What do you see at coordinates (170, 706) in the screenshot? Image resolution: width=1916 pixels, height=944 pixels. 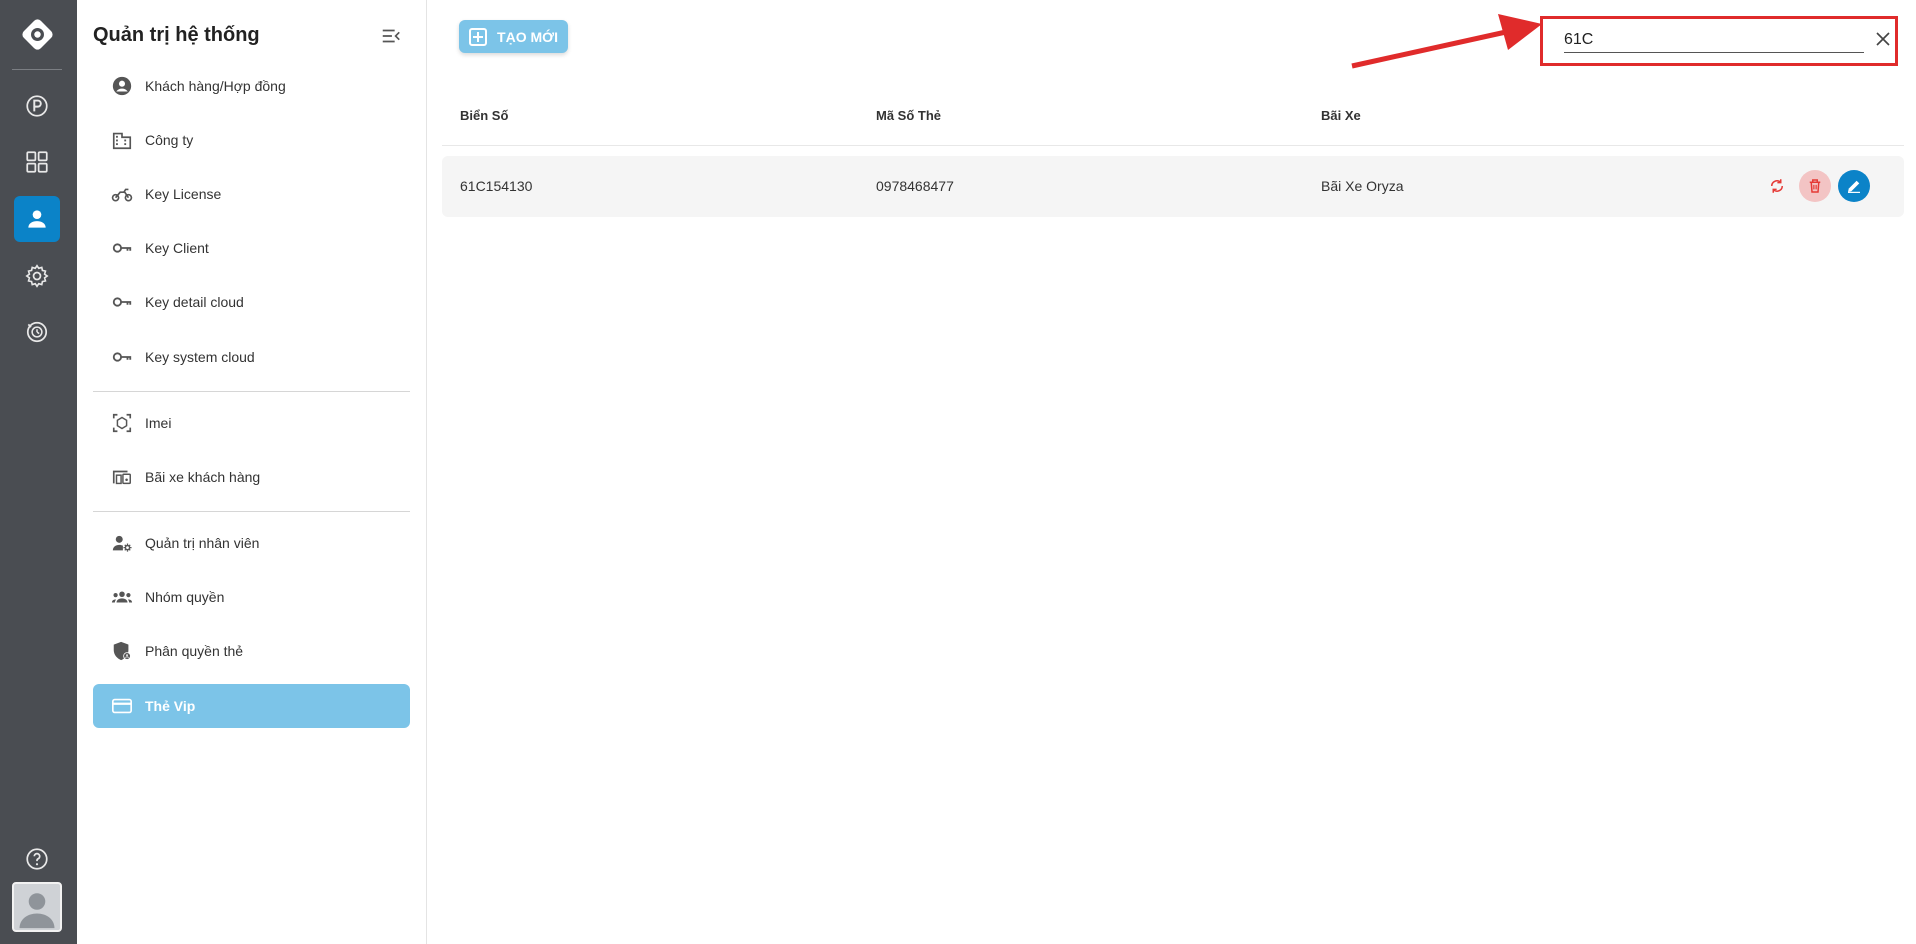 I see `sidebar-item-label: Thẻ Vip` at bounding box center [170, 706].